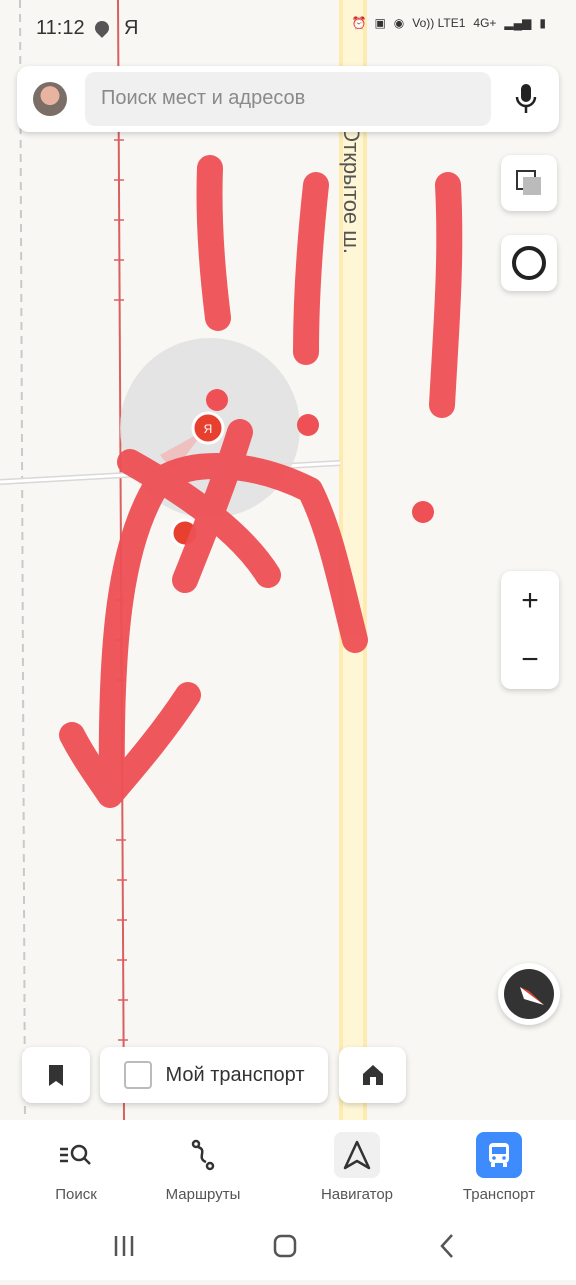  What do you see at coordinates (499, 1155) in the screenshot?
I see `bus-icon` at bounding box center [499, 1155].